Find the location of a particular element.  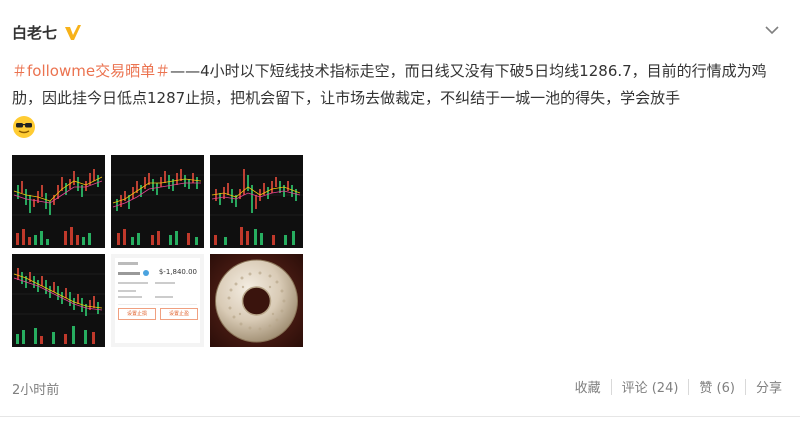

set-take-profit-label: 设置止盈 is located at coordinates (178, 314).